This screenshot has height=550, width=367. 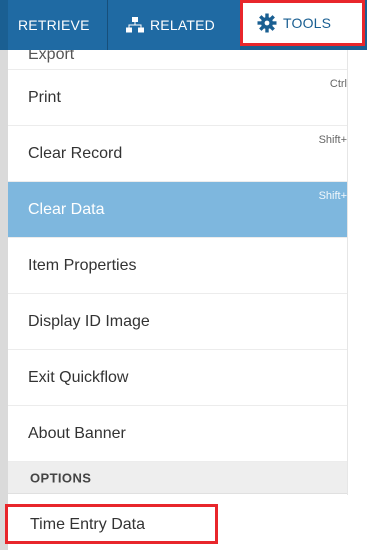 I want to click on tools-tab: TOOLS, so click(x=302, y=23).